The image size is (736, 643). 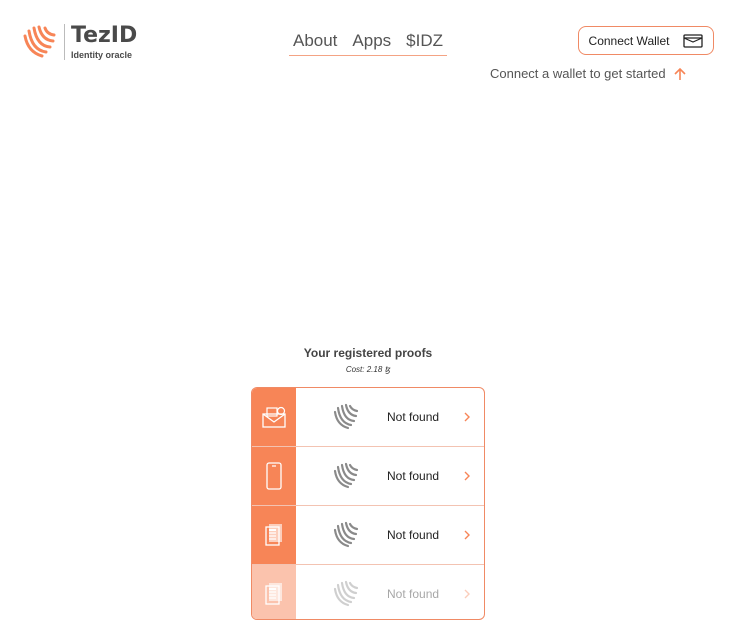 I want to click on proofs-cost: Cost: 2.18 ꜩ, so click(x=368, y=369).